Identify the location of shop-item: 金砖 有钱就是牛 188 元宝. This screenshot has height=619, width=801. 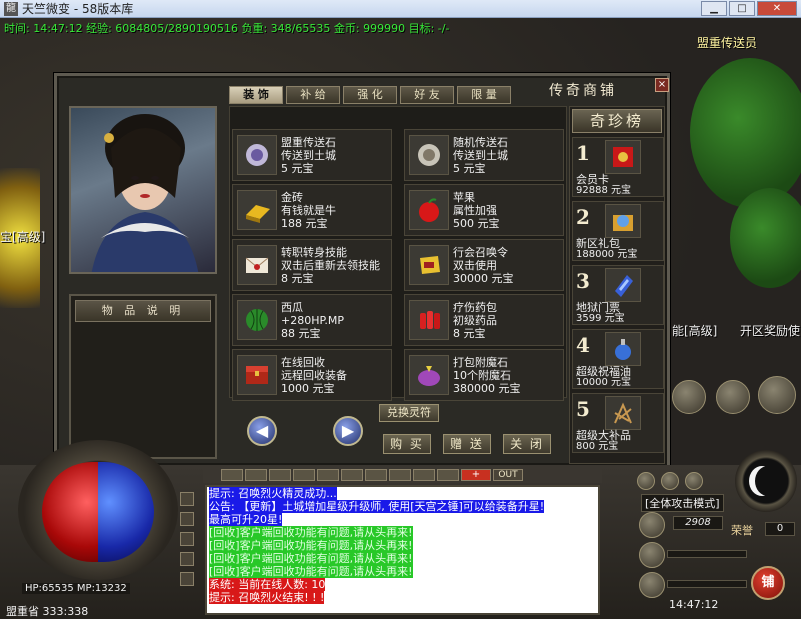
(312, 210).